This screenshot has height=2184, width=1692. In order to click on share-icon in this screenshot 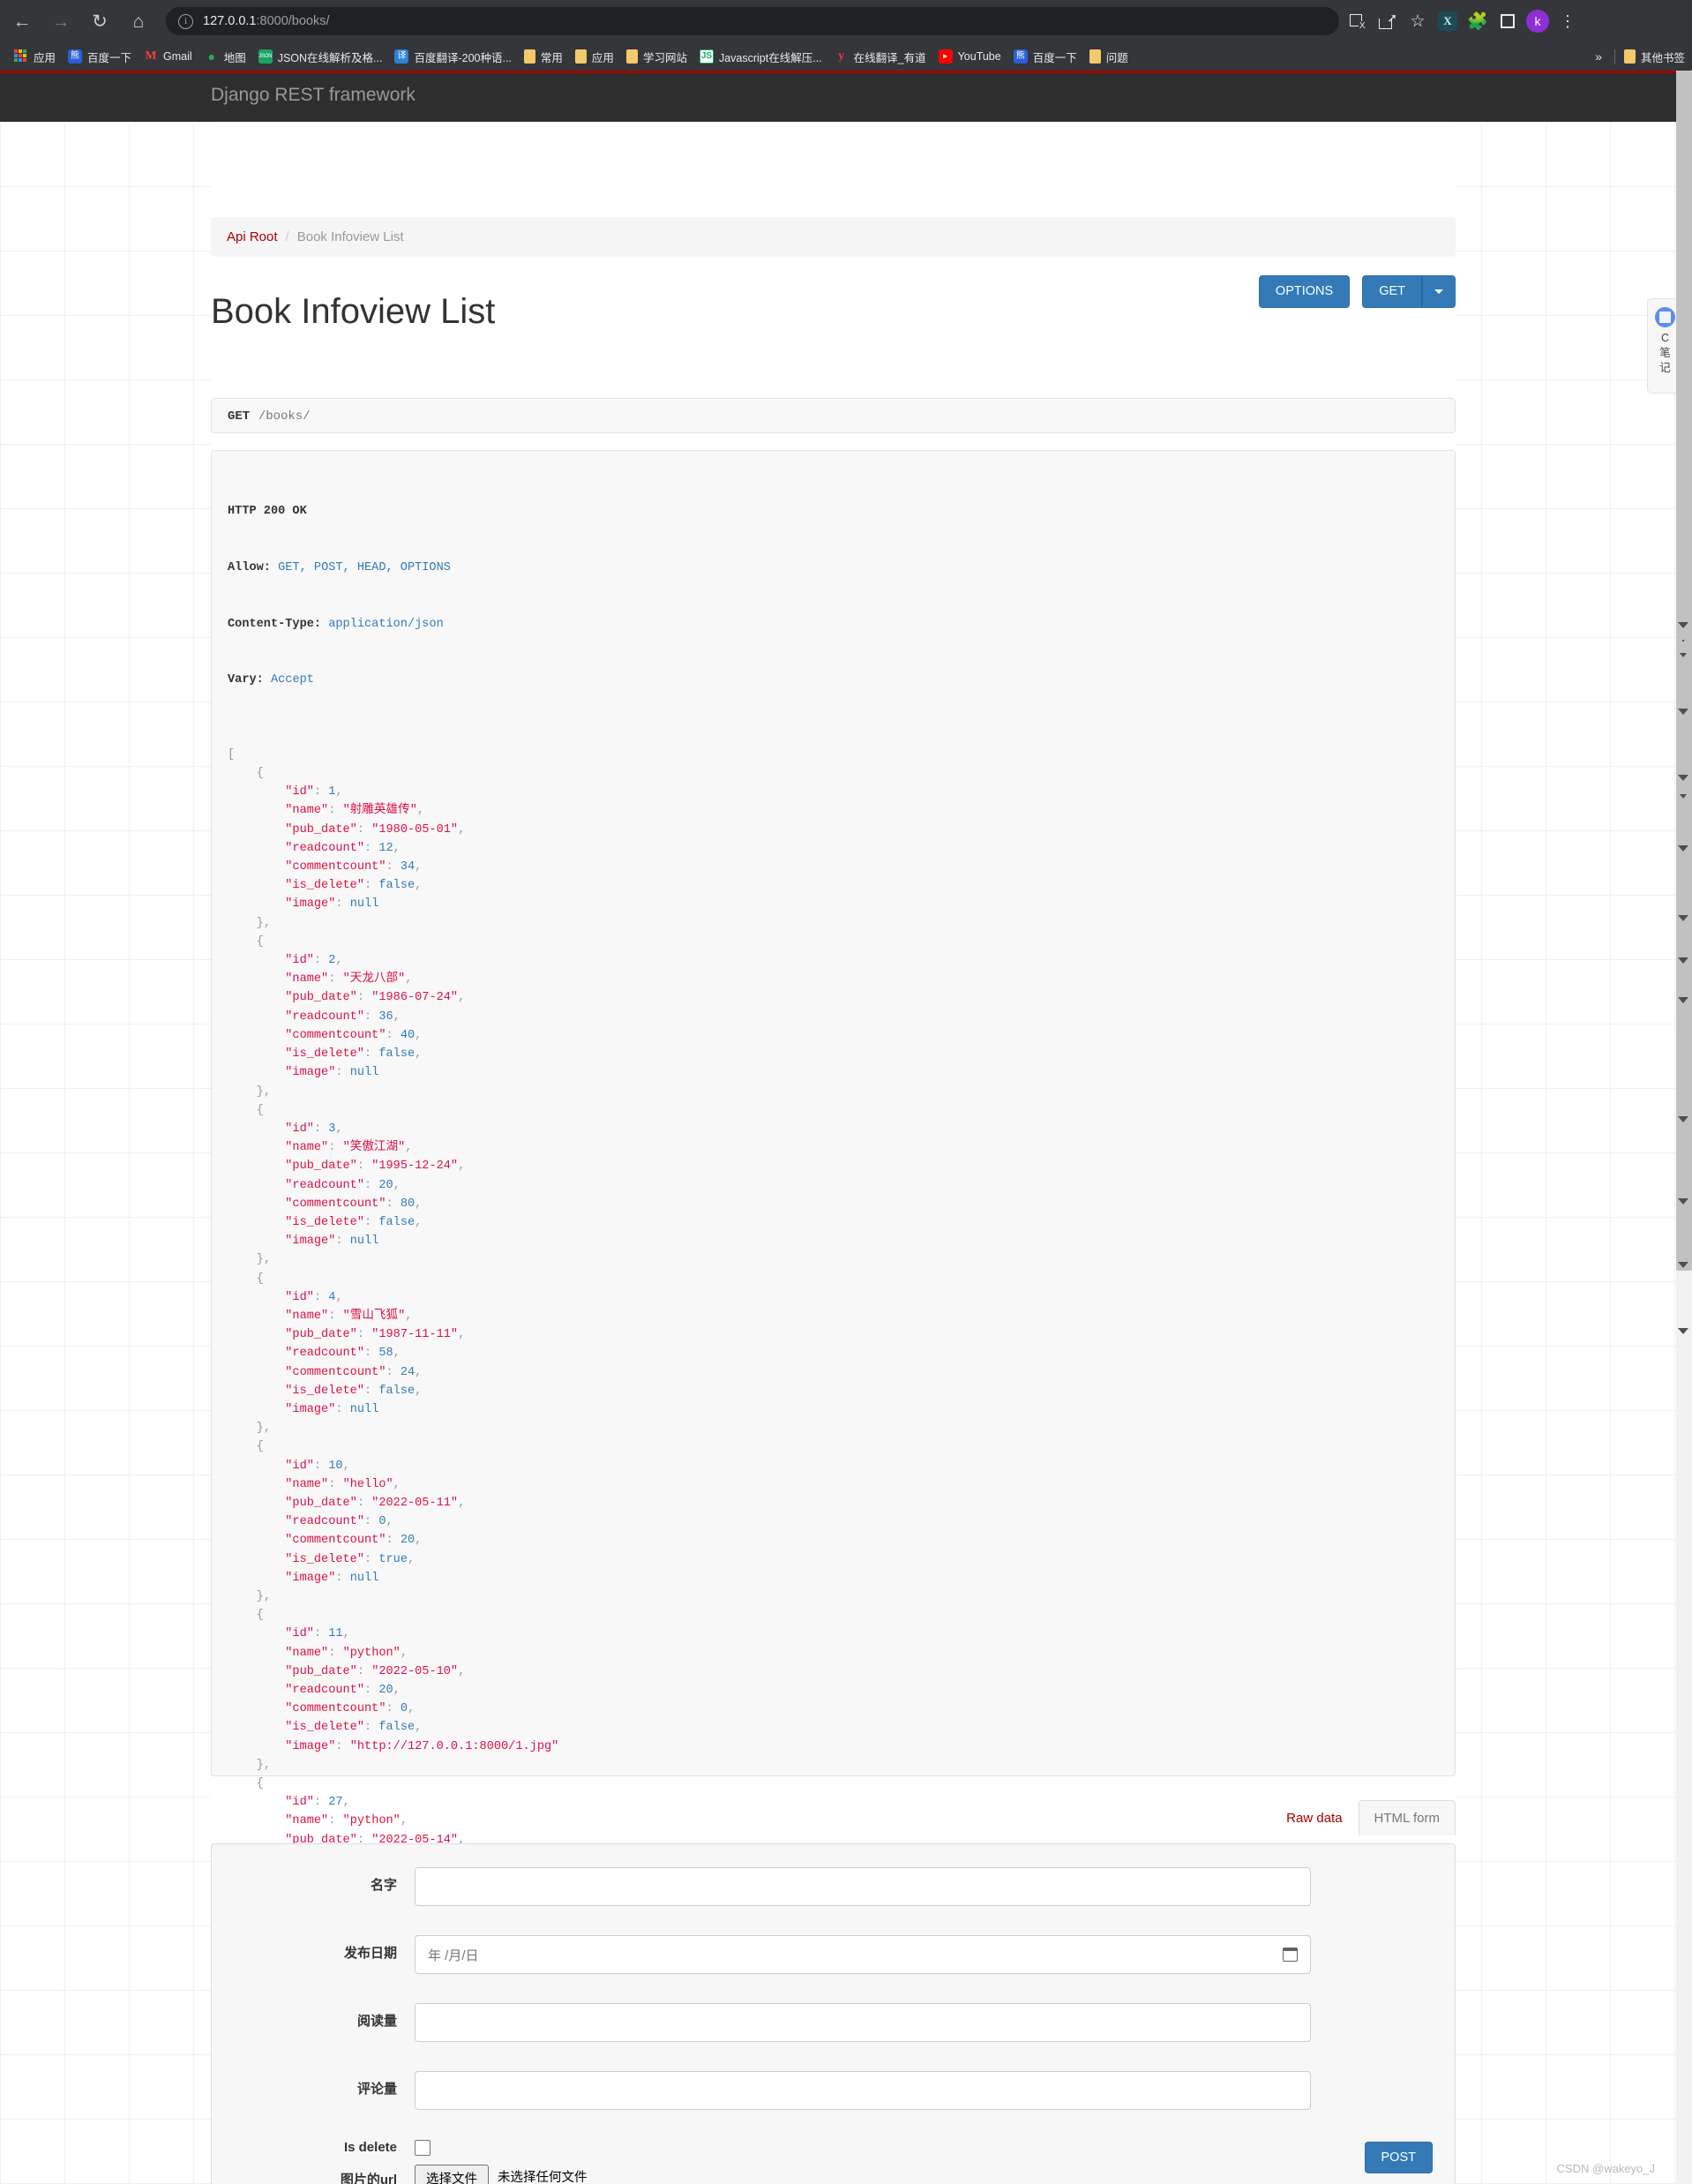, I will do `click(1388, 21)`.